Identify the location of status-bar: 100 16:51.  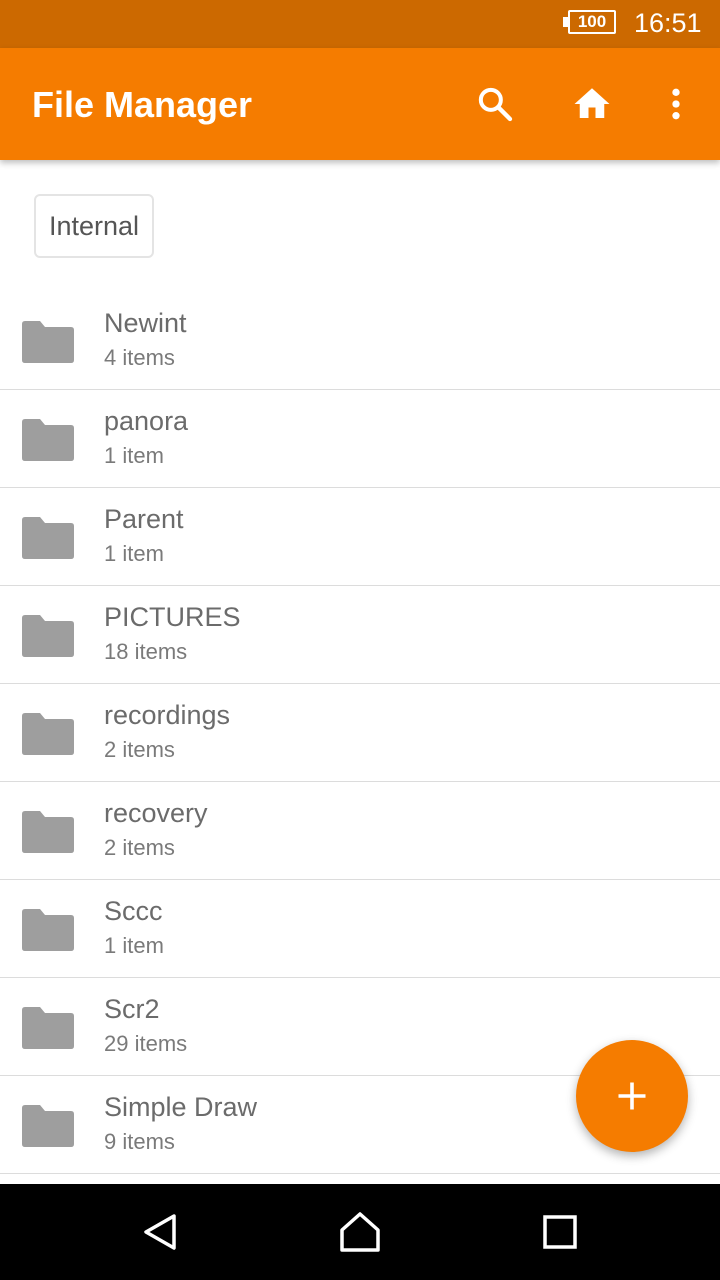
(360, 24).